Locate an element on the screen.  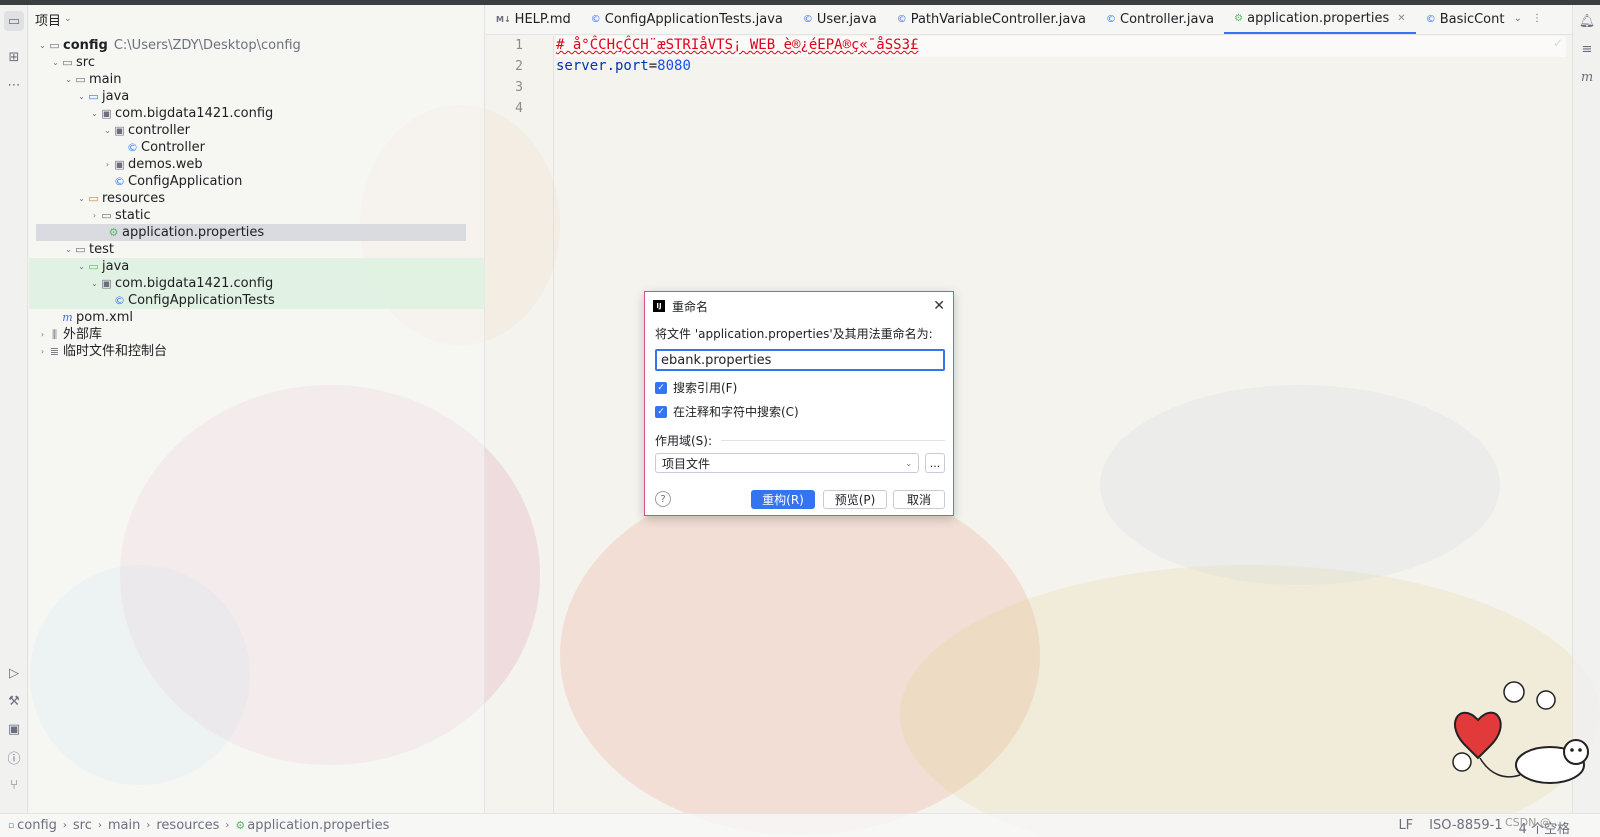
tree-item-test-java: ⌄ ▭ java is located at coordinates (257, 266).